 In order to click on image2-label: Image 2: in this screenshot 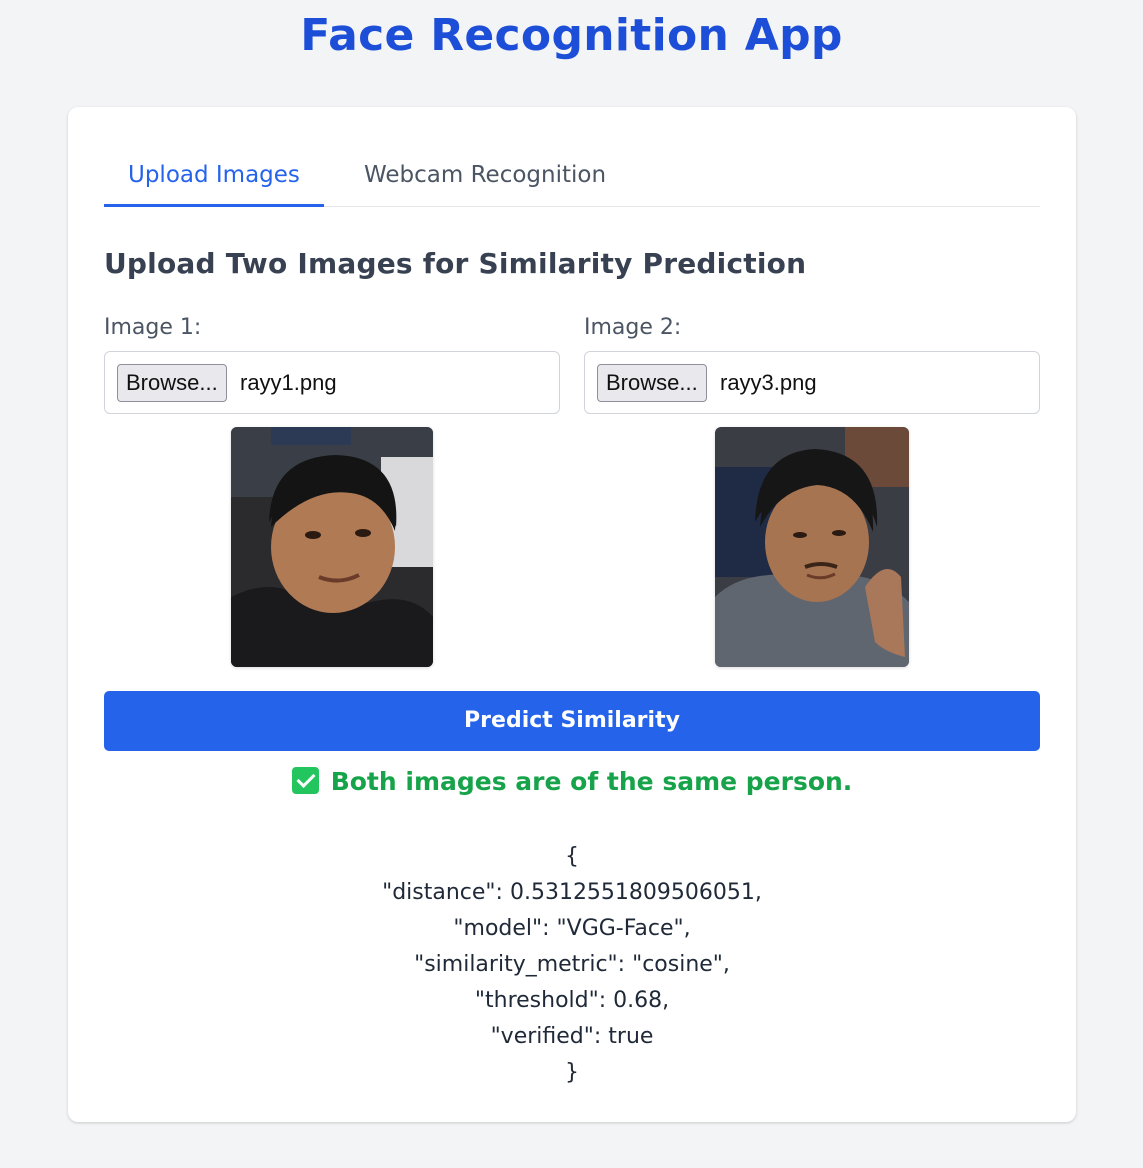, I will do `click(633, 327)`.